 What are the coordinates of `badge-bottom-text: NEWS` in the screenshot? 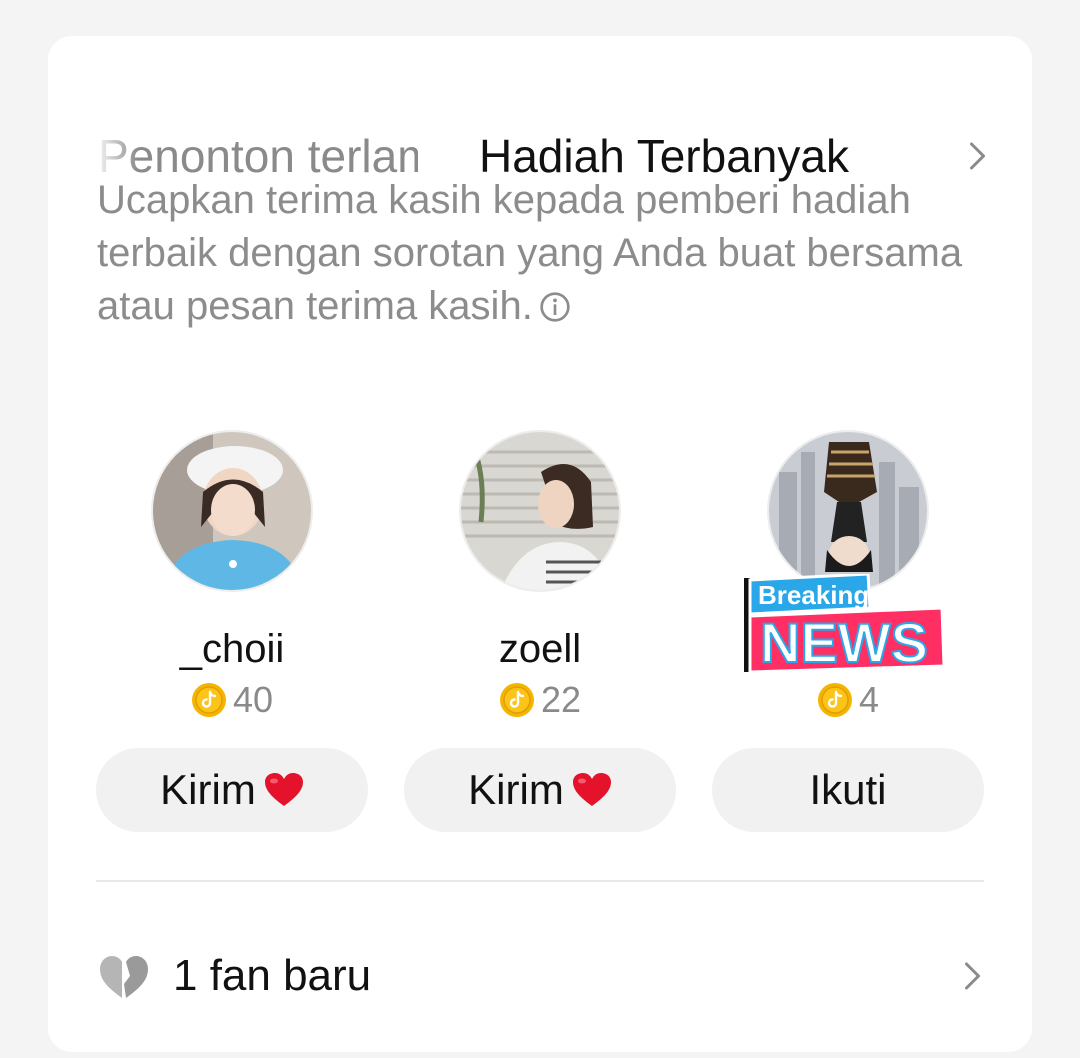 It's located at (844, 642).